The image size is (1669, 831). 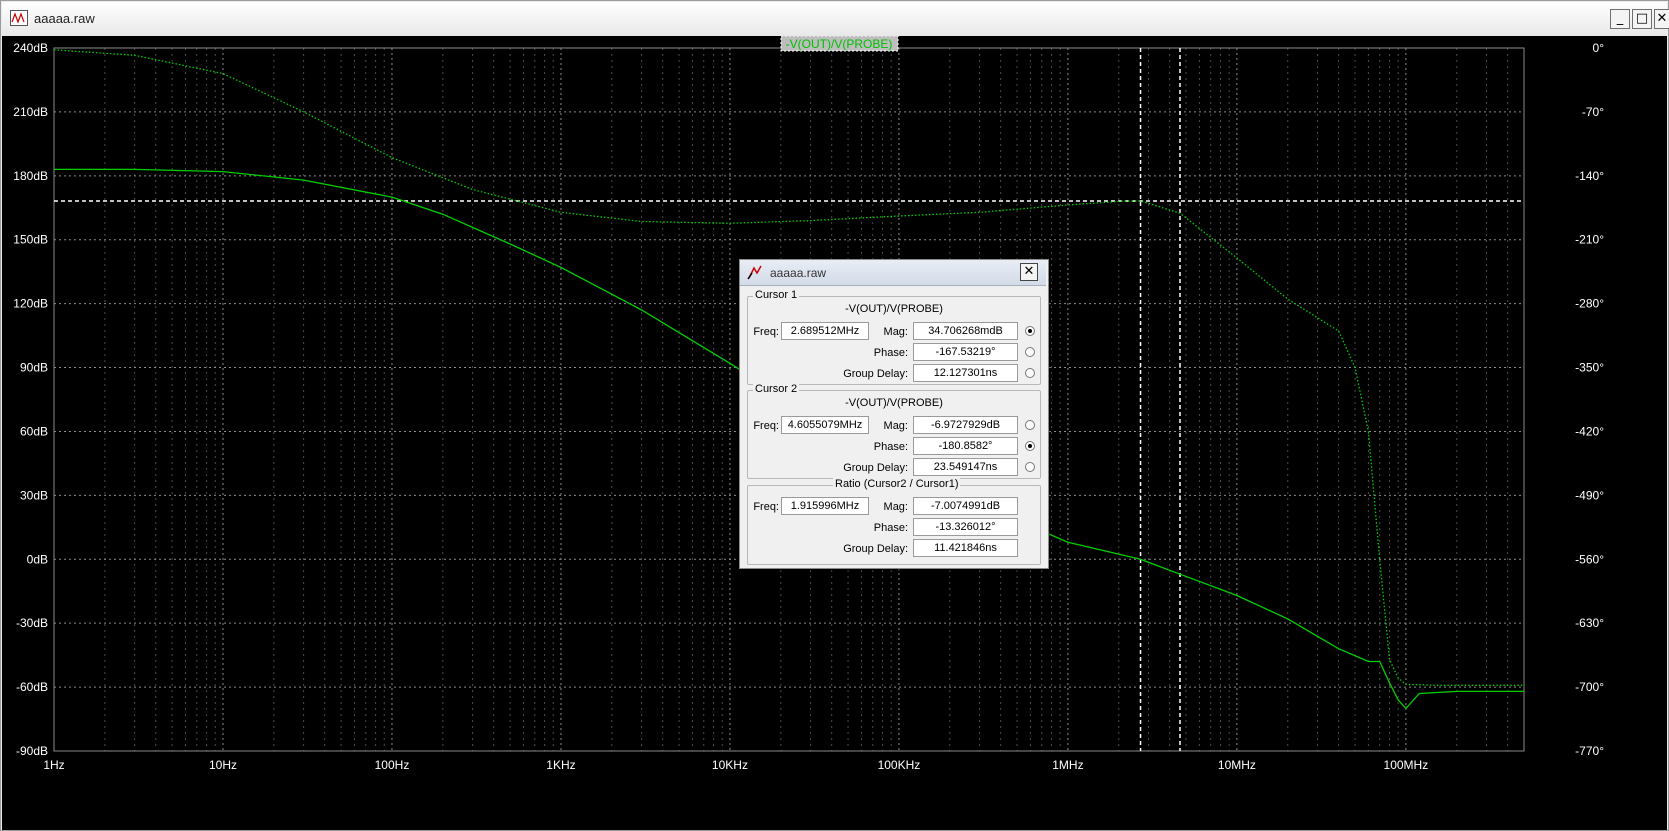 I want to click on ratio-freq-field: 1.915996MHz, so click(x=825, y=506).